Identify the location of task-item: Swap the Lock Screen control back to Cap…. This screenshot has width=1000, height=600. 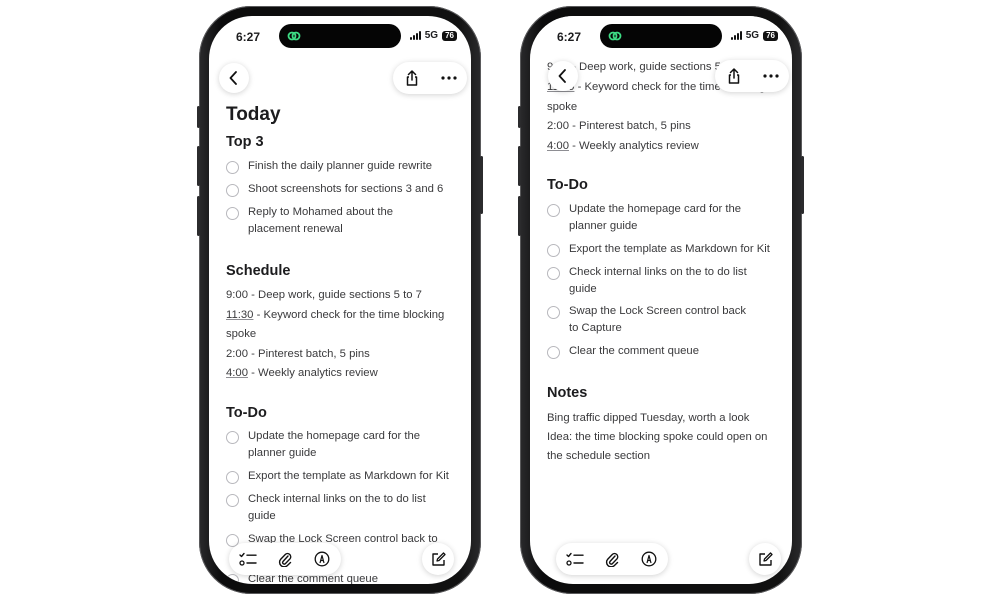
(652, 321).